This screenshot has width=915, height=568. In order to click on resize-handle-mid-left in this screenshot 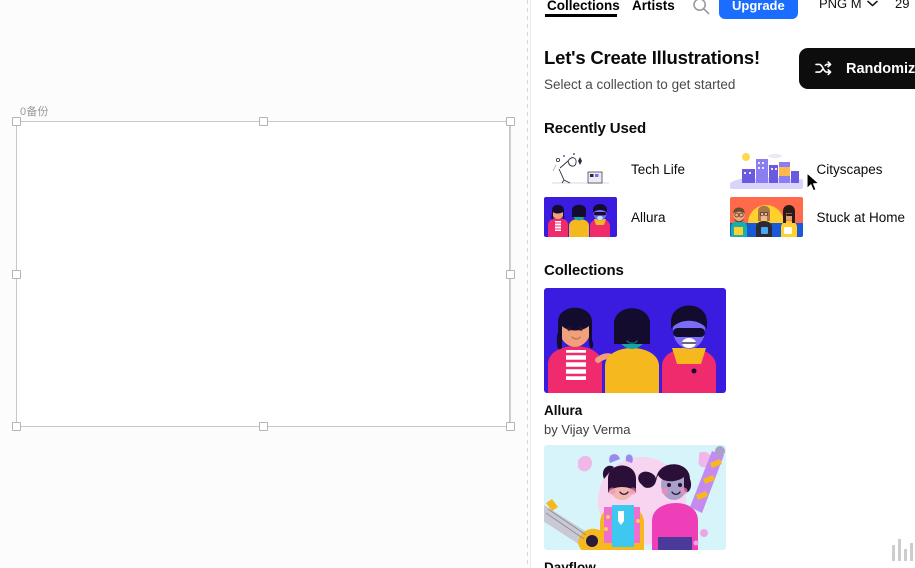, I will do `click(16, 274)`.